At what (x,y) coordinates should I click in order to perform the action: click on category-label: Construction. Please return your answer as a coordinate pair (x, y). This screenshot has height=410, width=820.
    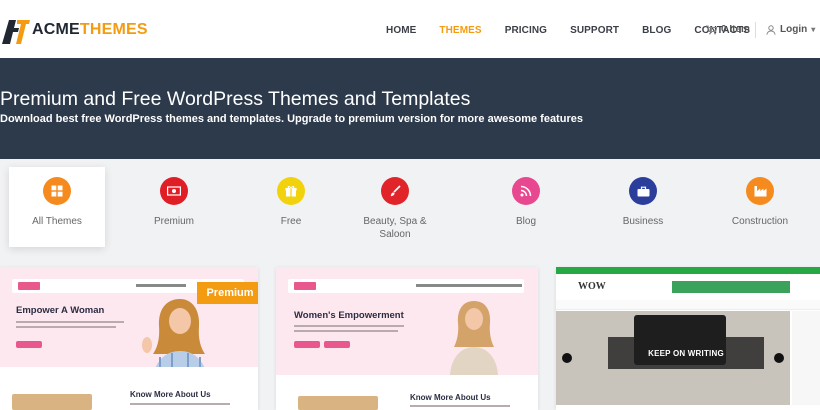
    Looking at the image, I should click on (760, 221).